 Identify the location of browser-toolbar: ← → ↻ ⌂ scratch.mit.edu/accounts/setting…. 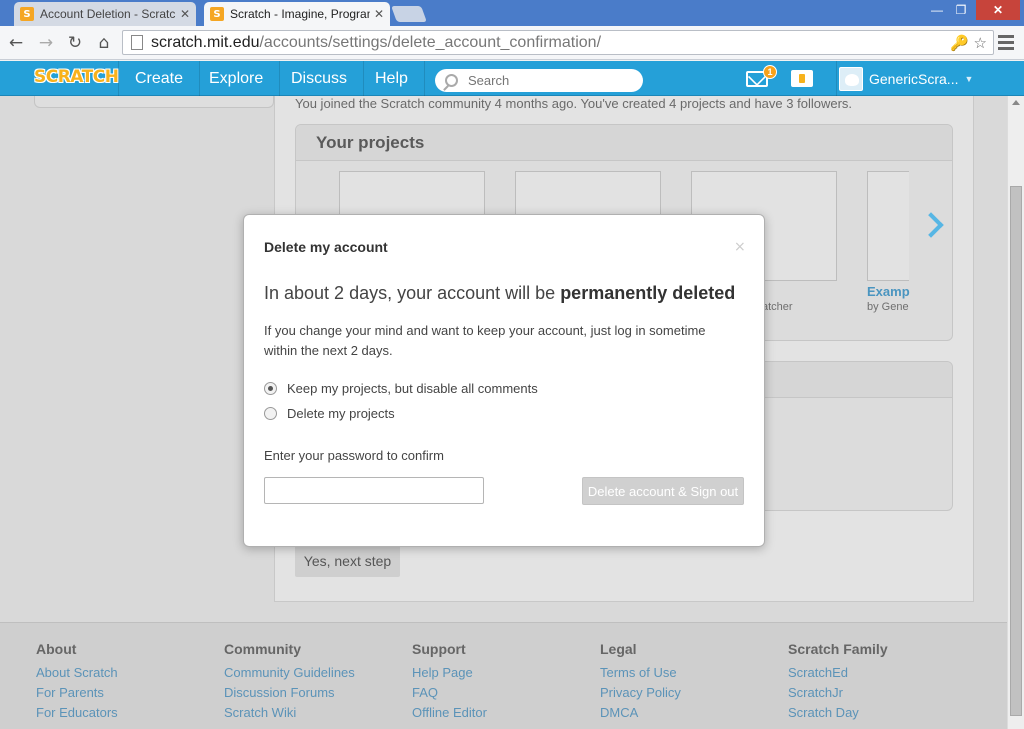
(512, 43).